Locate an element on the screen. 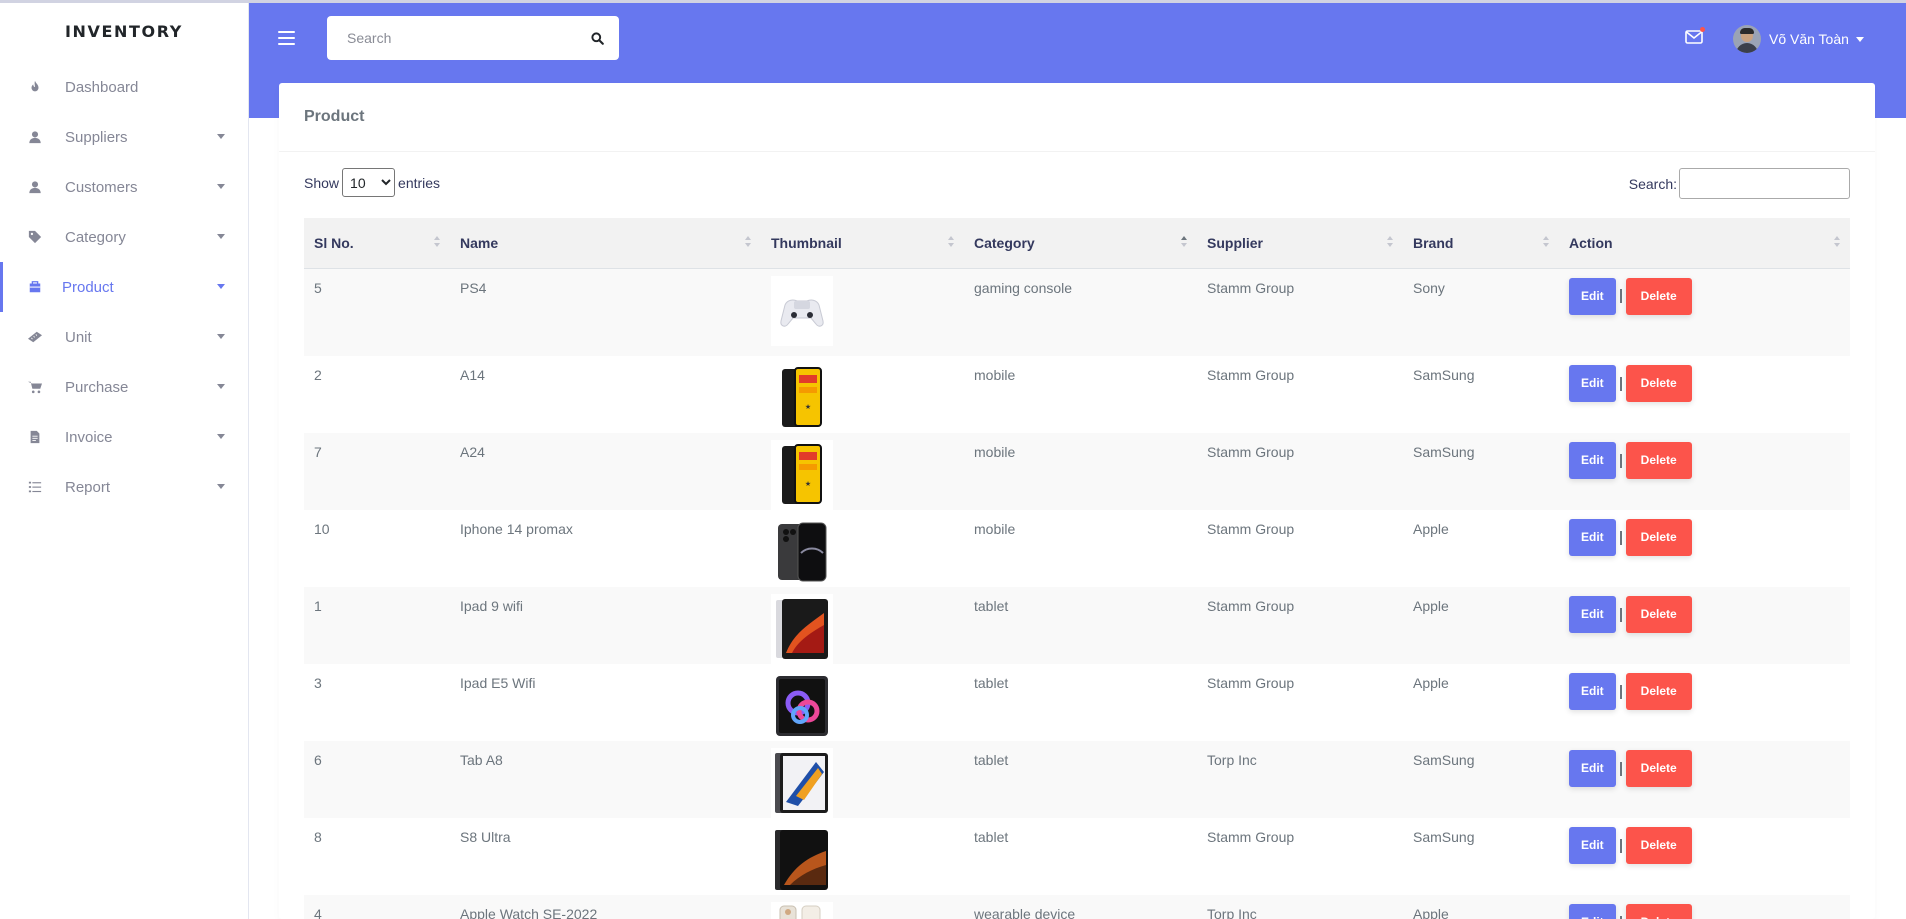  page-length-select: 10 is located at coordinates (369, 182).